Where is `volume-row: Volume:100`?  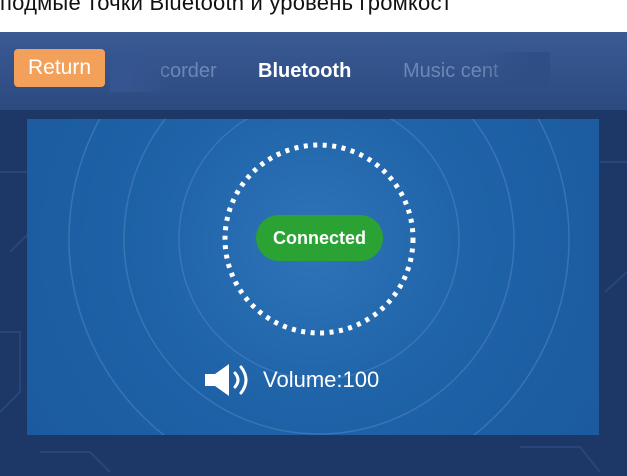 volume-row: Volume:100 is located at coordinates (291, 380).